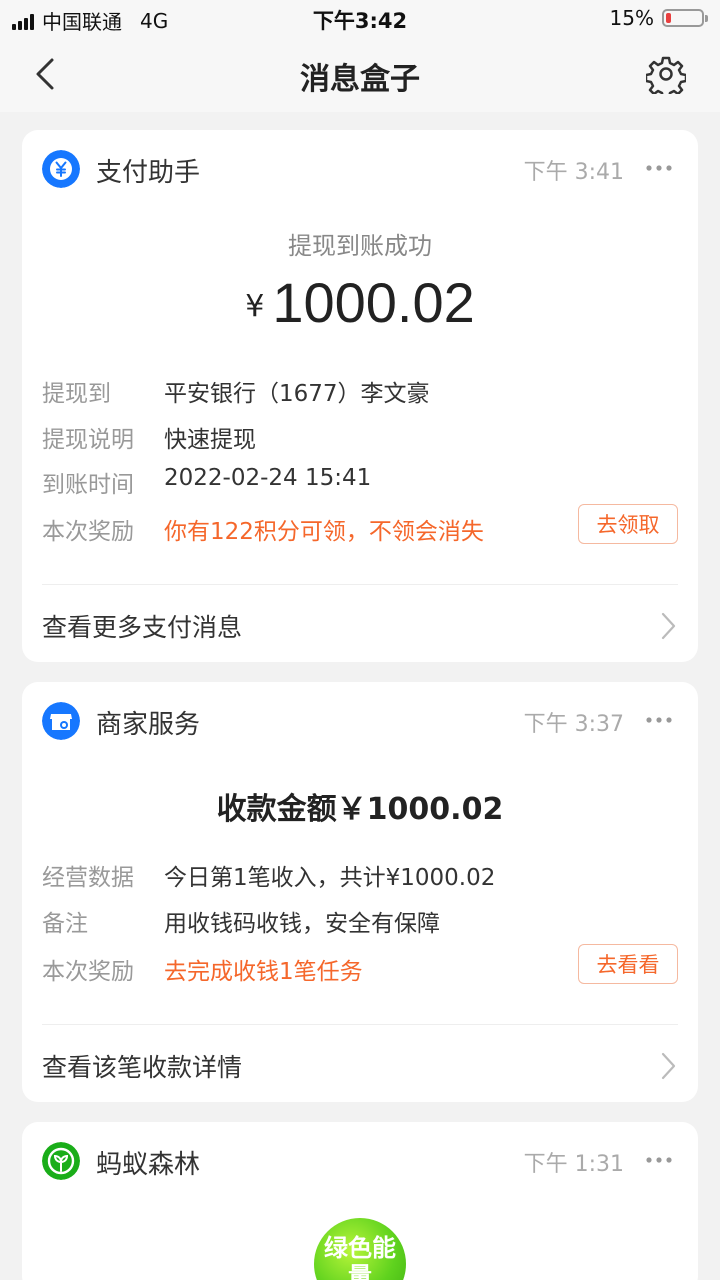 The image size is (720, 1280). I want to click on detail-value: 用收钱码收钱，安全有保障, so click(302, 924).